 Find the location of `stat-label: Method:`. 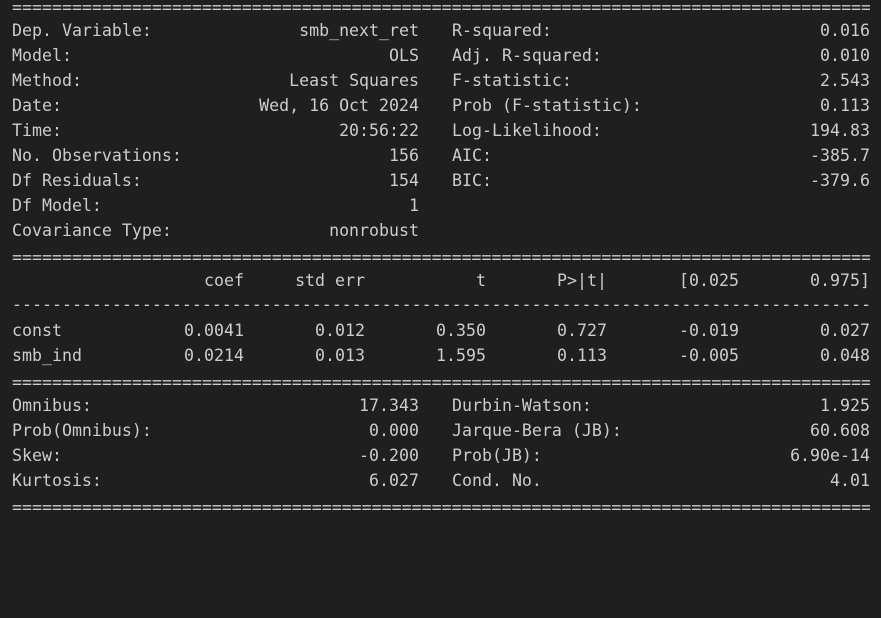

stat-label: Method: is located at coordinates (47, 80).